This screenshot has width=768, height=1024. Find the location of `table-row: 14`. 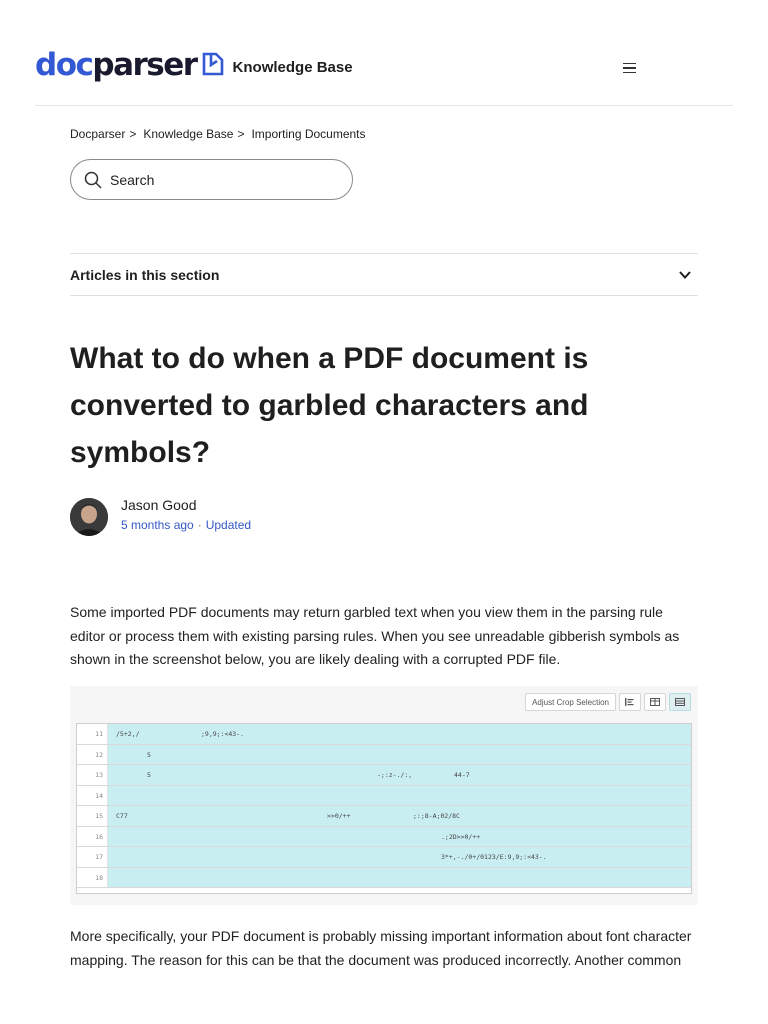

table-row: 14 is located at coordinates (384, 795).